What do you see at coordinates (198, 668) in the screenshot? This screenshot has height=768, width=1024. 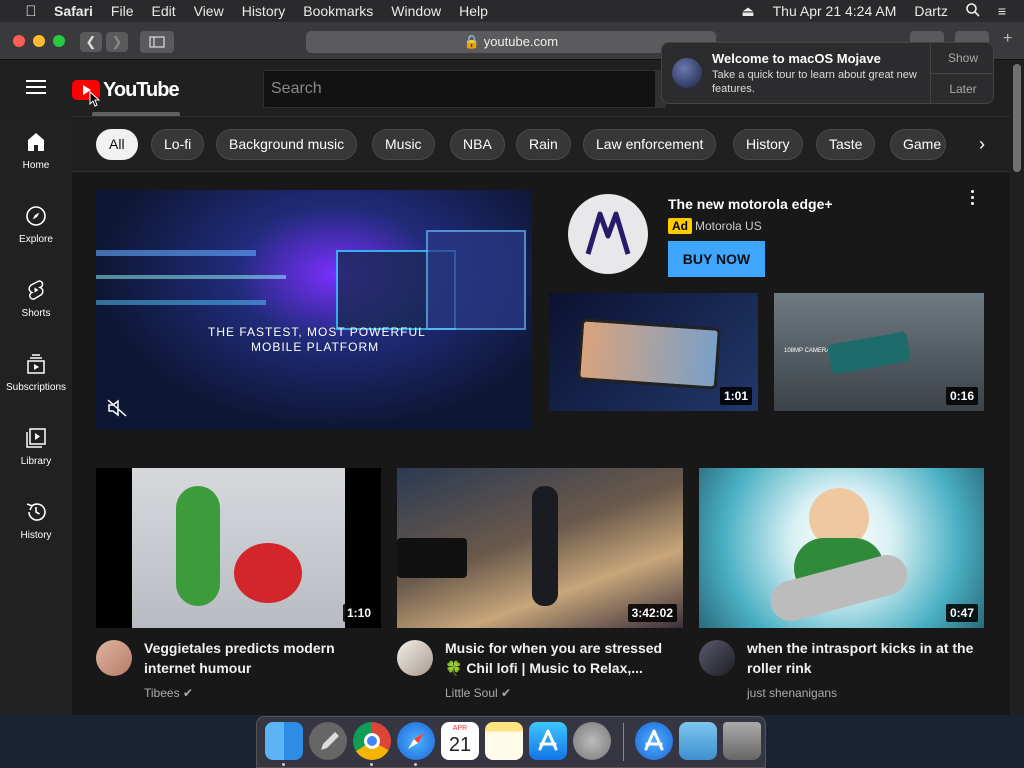 I see `video-1-title-line2: internet humour` at bounding box center [198, 668].